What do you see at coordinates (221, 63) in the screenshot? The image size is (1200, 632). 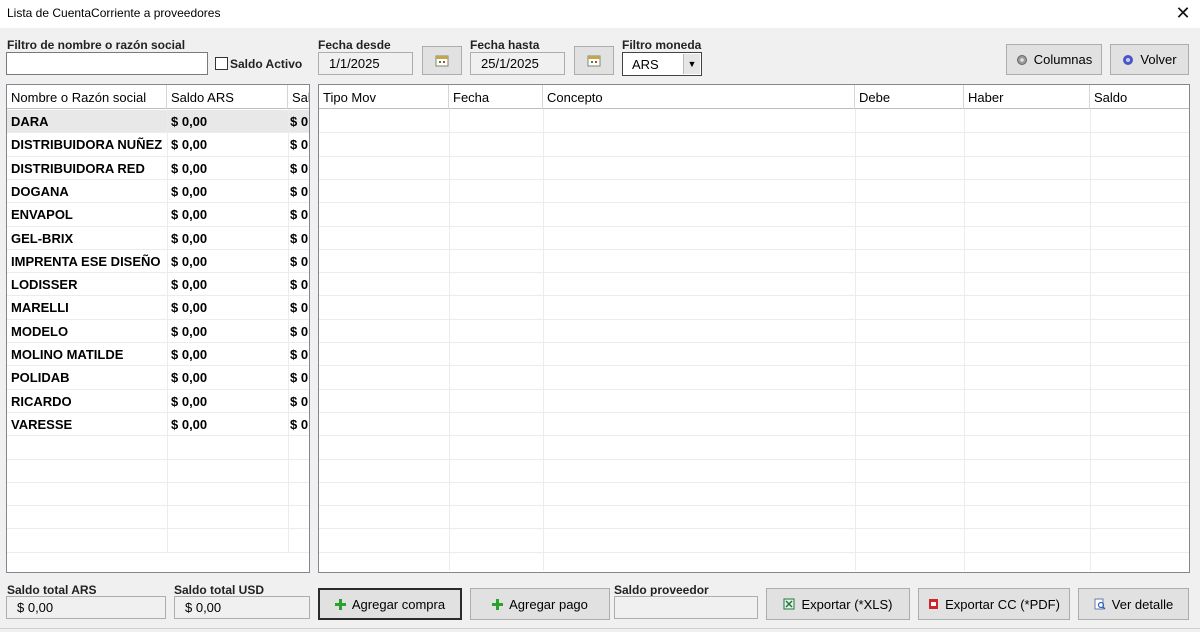 I see `saldo-activo-checkbox` at bounding box center [221, 63].